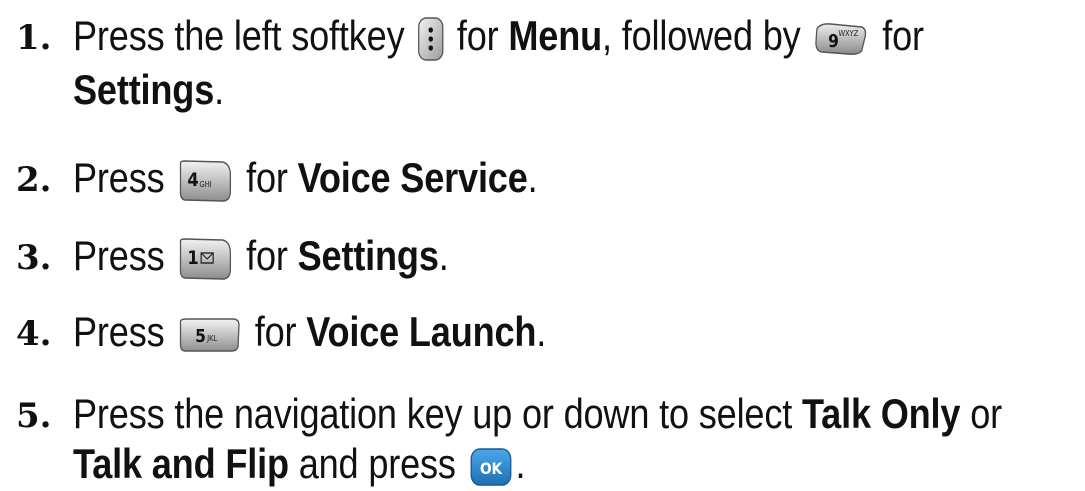  I want to click on key-9-wxyz-icon: 9 WXYZ, so click(841, 39).